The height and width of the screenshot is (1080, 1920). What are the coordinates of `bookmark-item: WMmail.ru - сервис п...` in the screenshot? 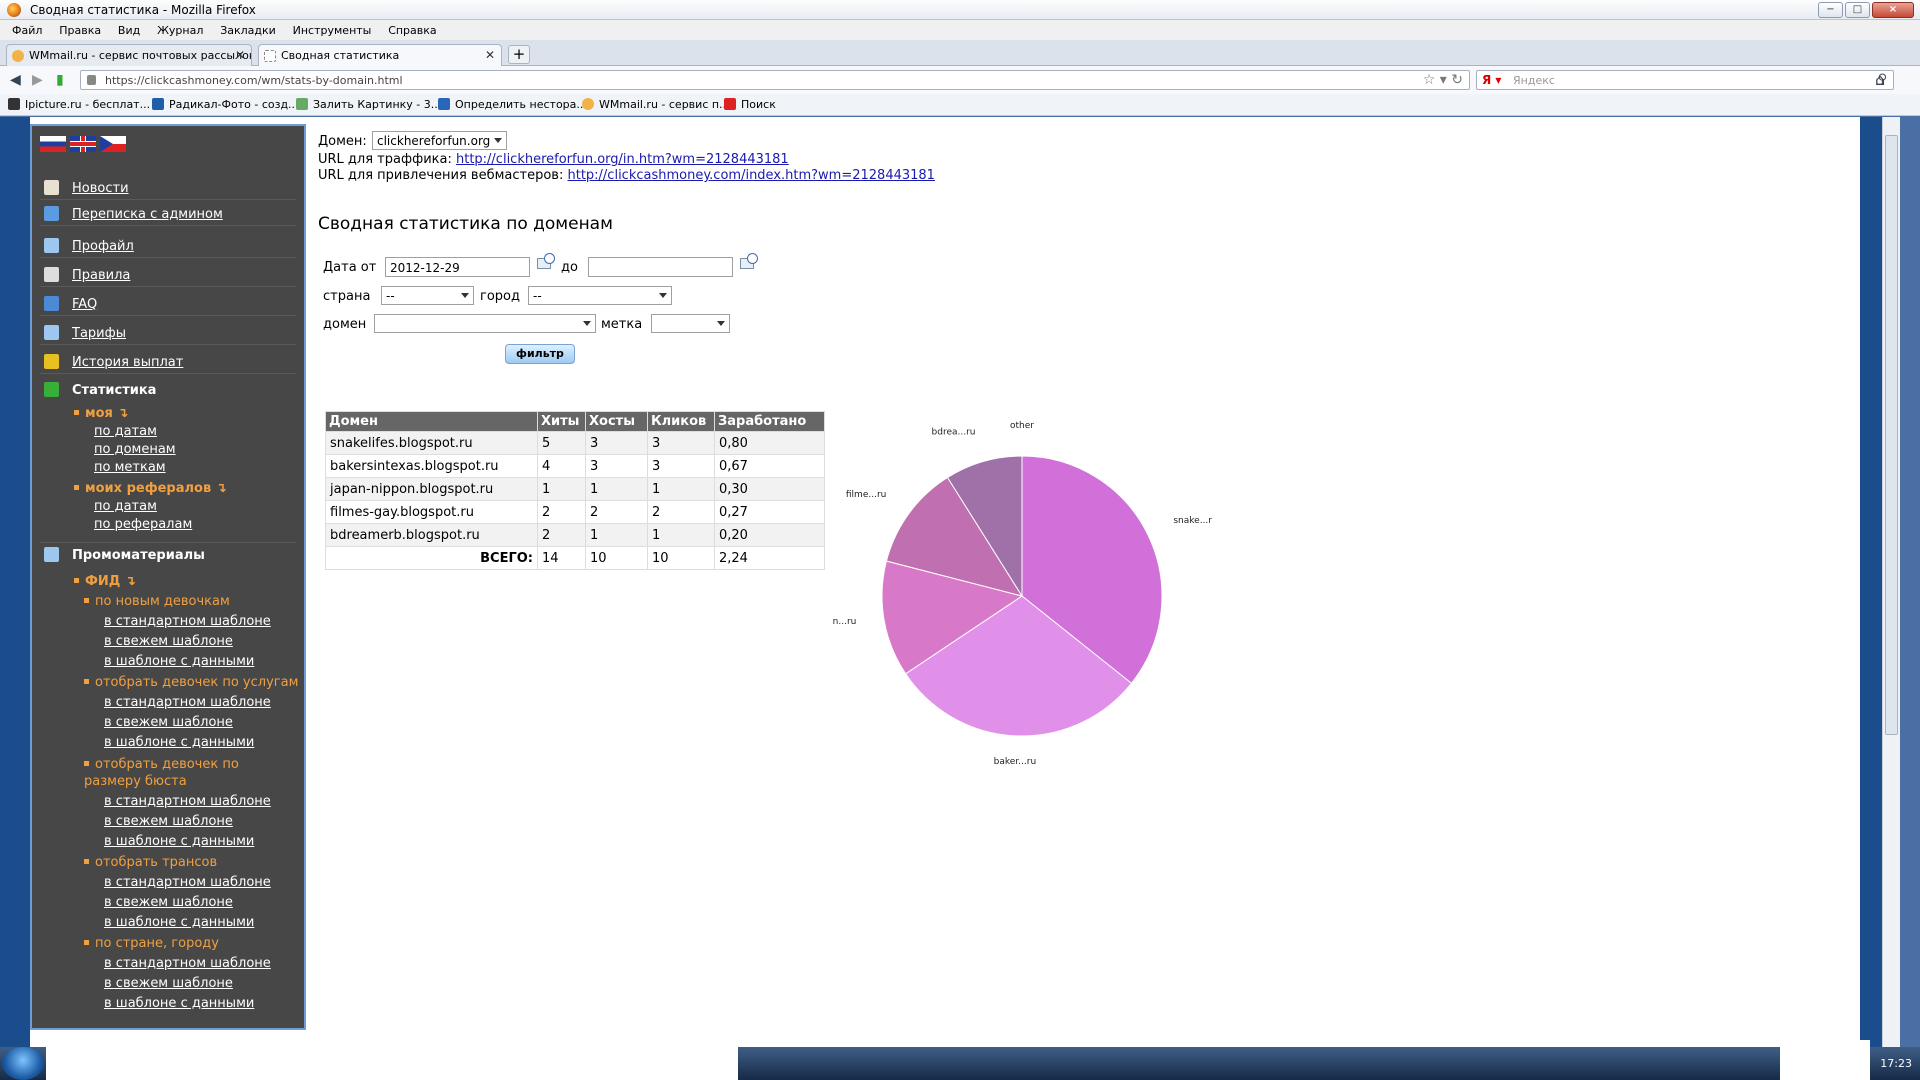 It's located at (656, 104).